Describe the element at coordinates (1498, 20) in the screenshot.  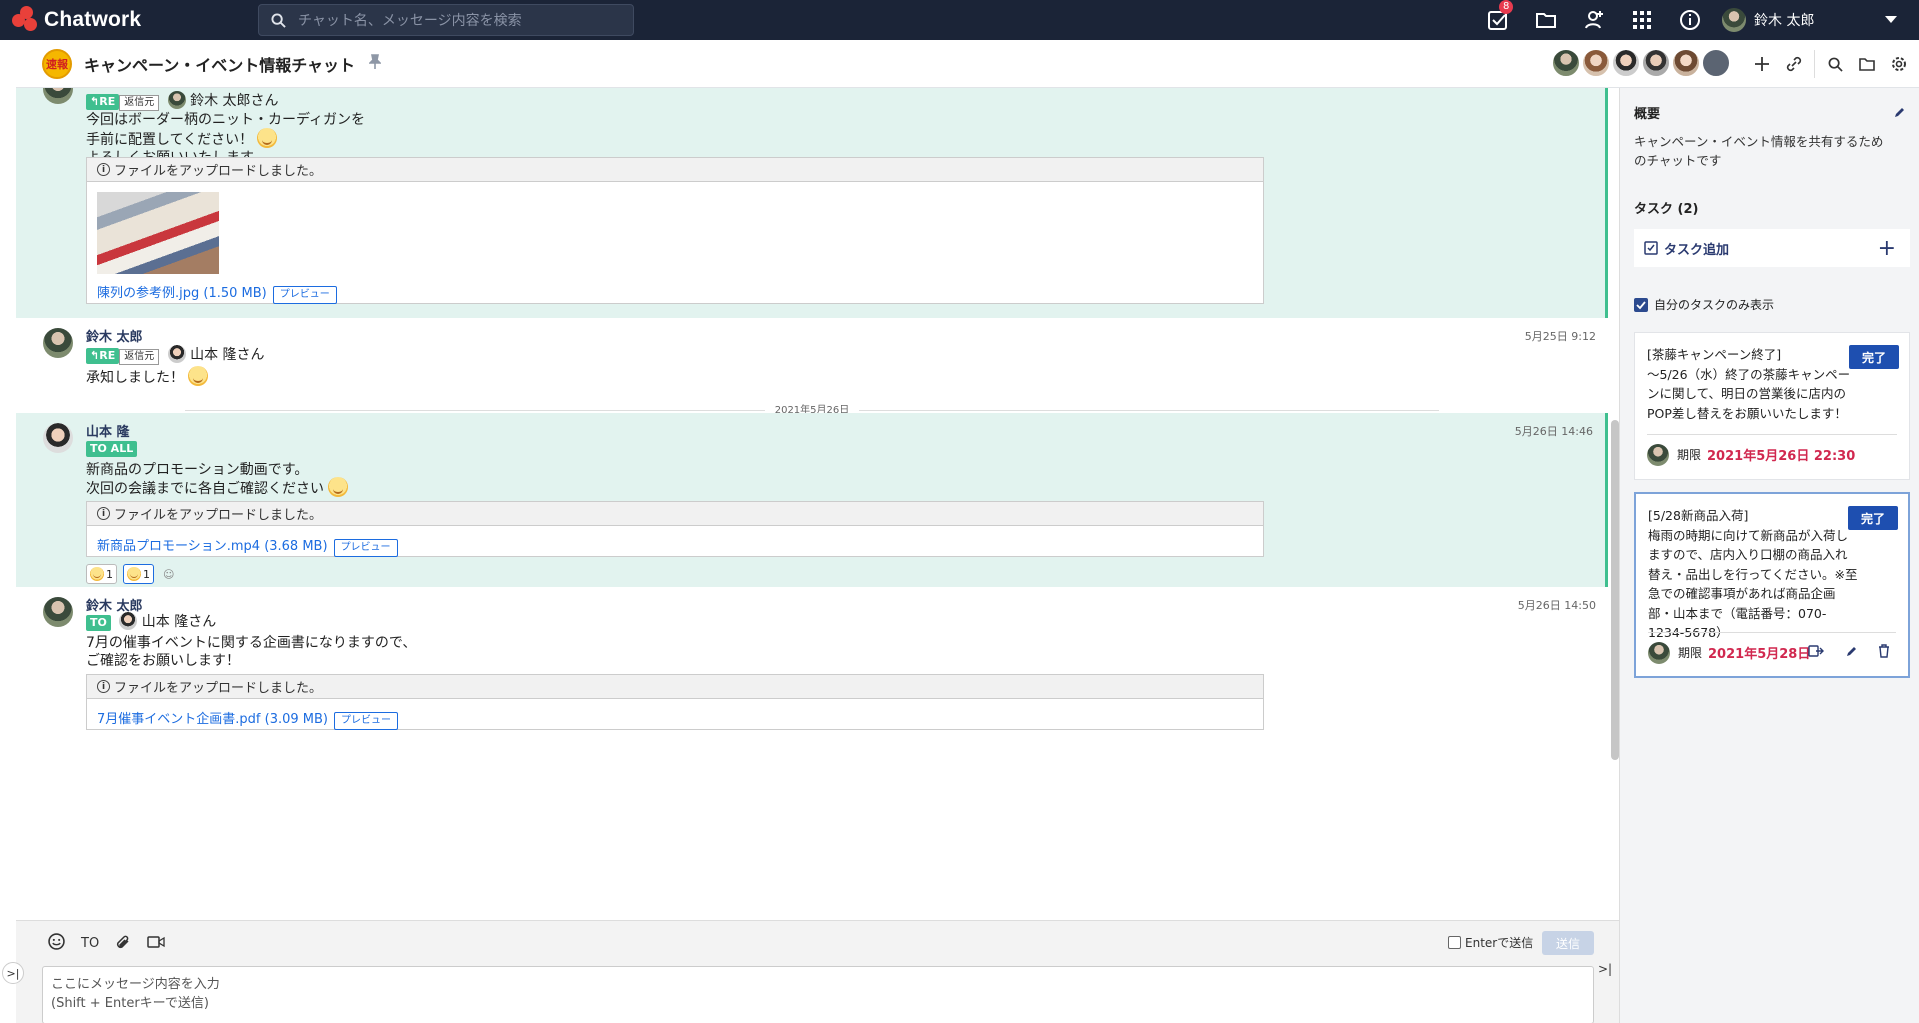
I see `task-button: 8` at that location.